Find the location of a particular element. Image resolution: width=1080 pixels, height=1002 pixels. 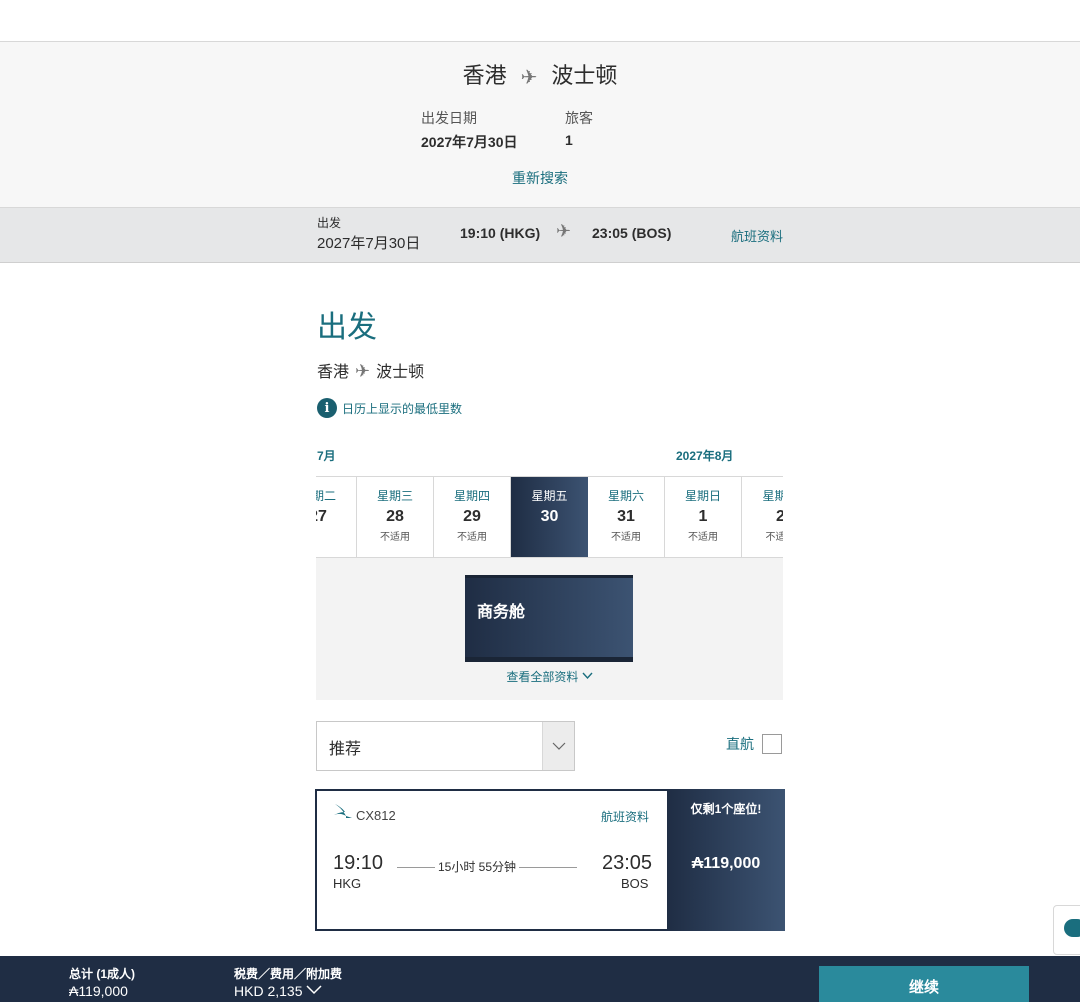

research-link: 重新搜索 is located at coordinates (540, 178).